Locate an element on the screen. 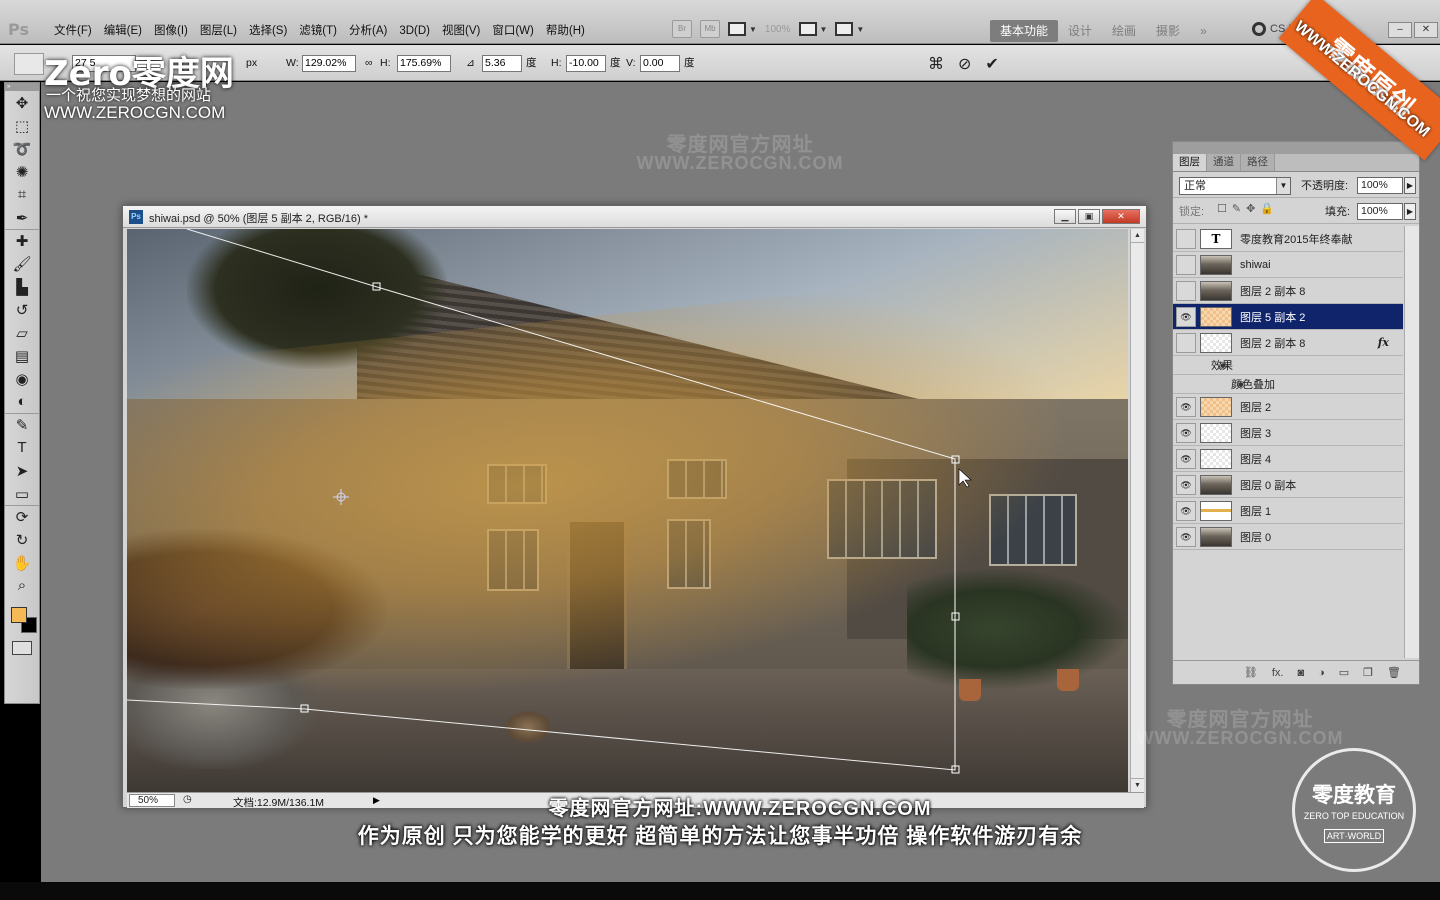  layer-row: 👁 图层 3 is located at coordinates (1288, 433).